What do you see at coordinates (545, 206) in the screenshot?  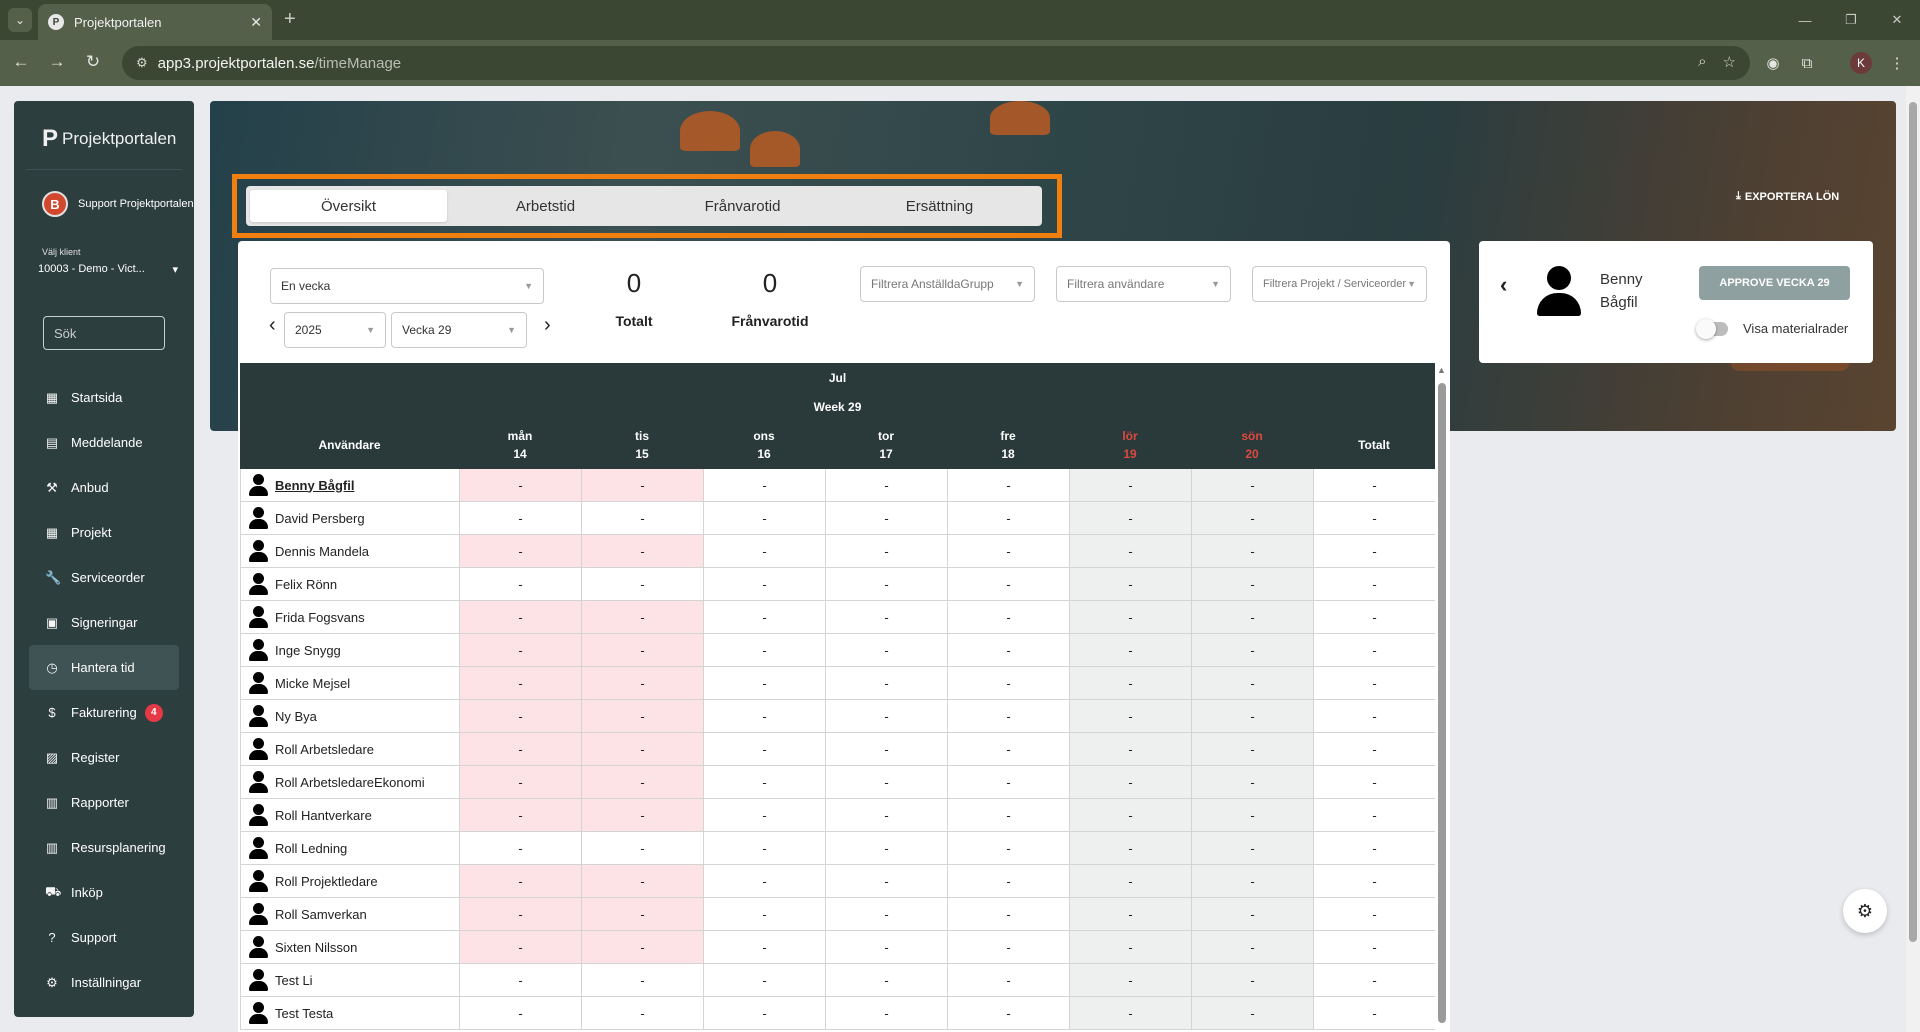 I see `tab-arbetstid: Arbetstid` at bounding box center [545, 206].